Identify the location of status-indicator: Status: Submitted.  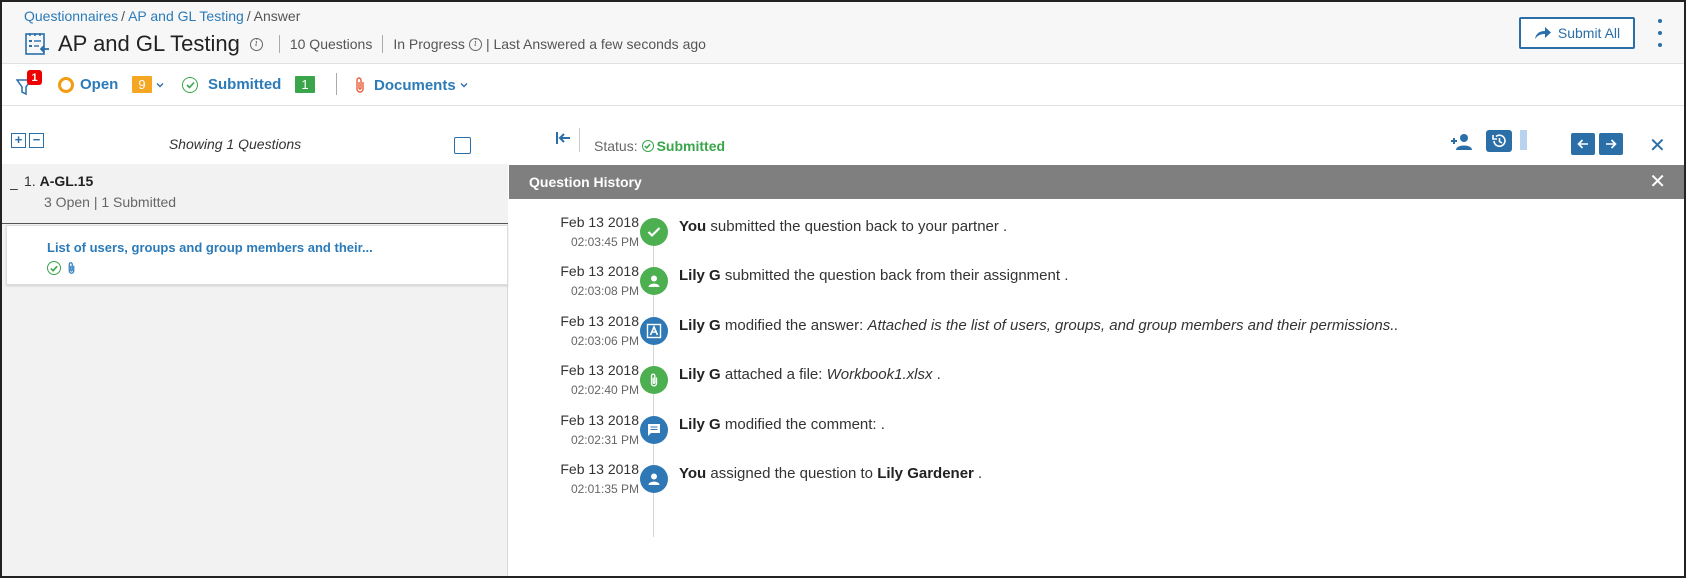
(659, 146).